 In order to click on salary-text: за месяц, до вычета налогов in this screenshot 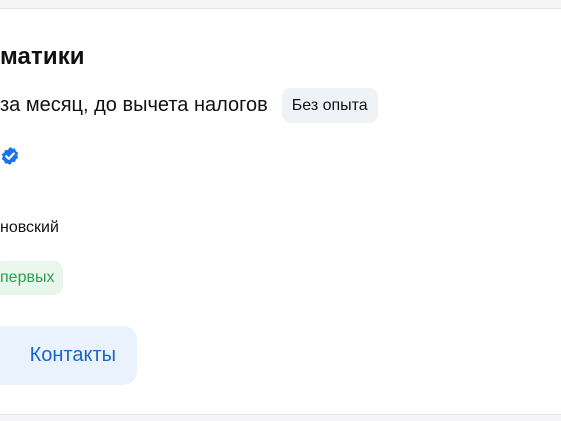, I will do `click(134, 105)`.